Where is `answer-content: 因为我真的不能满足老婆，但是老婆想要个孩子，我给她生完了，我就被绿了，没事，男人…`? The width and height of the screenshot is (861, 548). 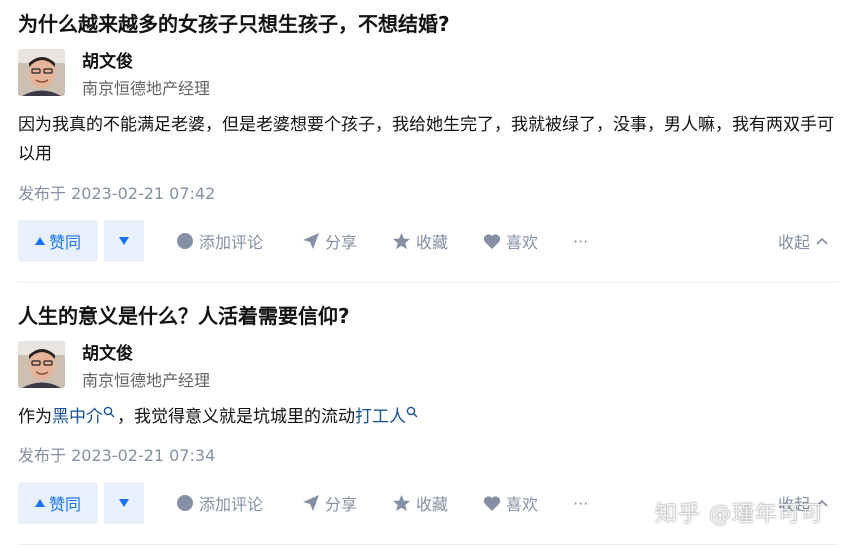 answer-content: 因为我真的不能满足老婆，但是老婆想要个孩子，我给她生完了，我就被绿了，没事，男人… is located at coordinates (426, 139).